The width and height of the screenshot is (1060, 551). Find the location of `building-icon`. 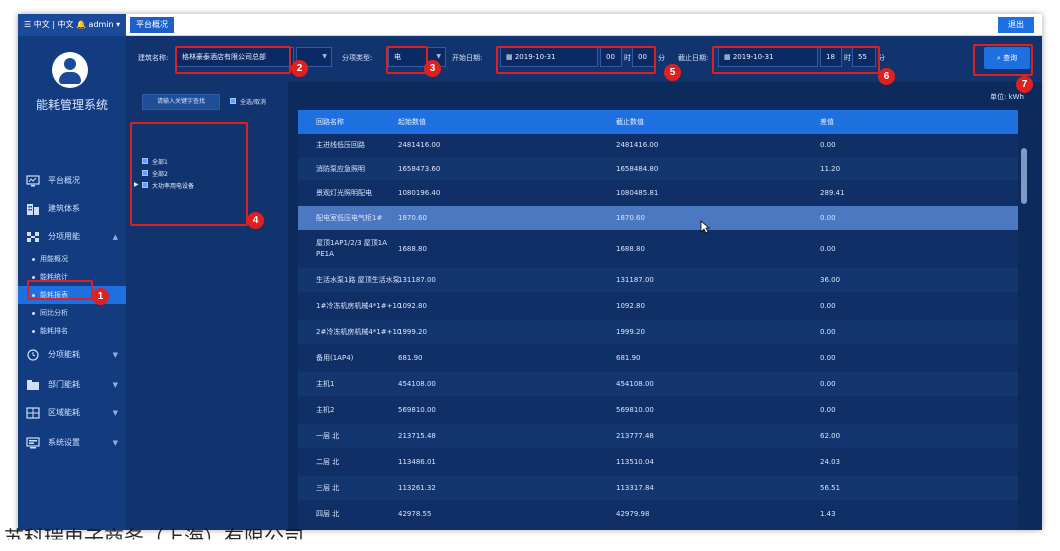

building-icon is located at coordinates (33, 209).